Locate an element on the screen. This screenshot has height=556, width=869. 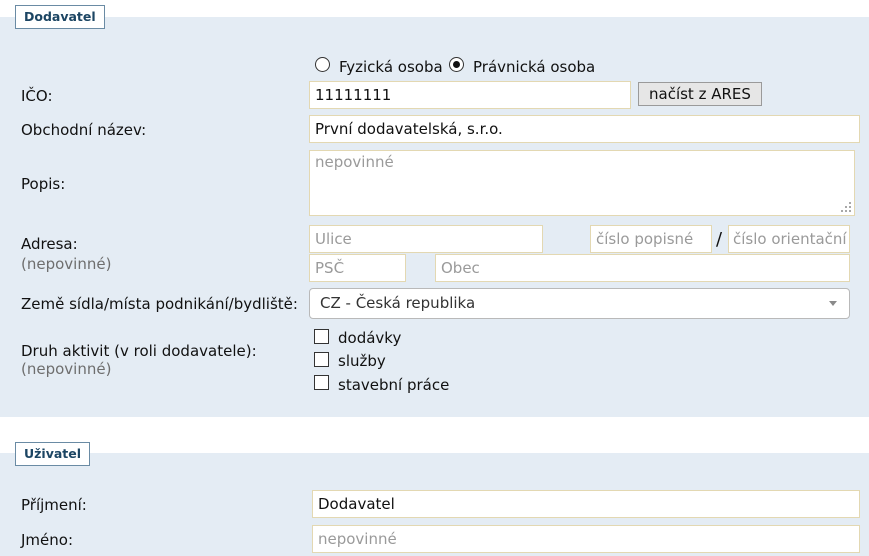
services-checkbox is located at coordinates (321, 359).